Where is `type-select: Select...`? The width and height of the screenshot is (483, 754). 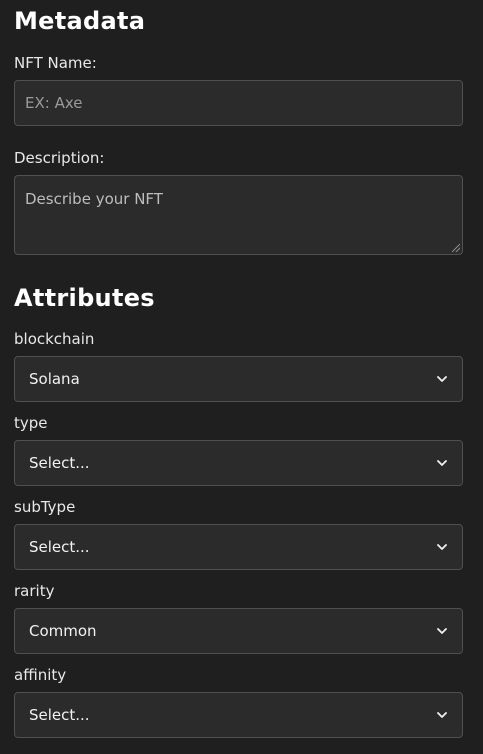 type-select: Select... is located at coordinates (238, 463).